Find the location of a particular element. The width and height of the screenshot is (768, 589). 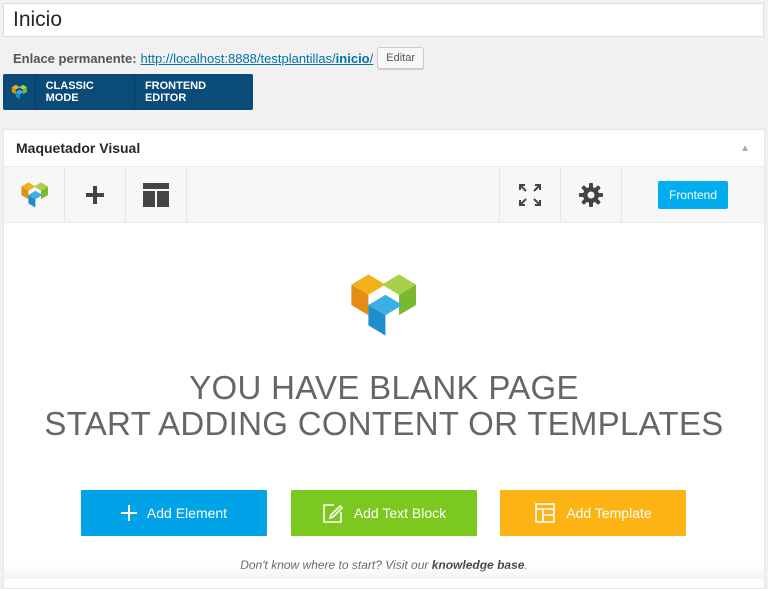

add-element-toolbar-button is located at coordinates (95, 194).